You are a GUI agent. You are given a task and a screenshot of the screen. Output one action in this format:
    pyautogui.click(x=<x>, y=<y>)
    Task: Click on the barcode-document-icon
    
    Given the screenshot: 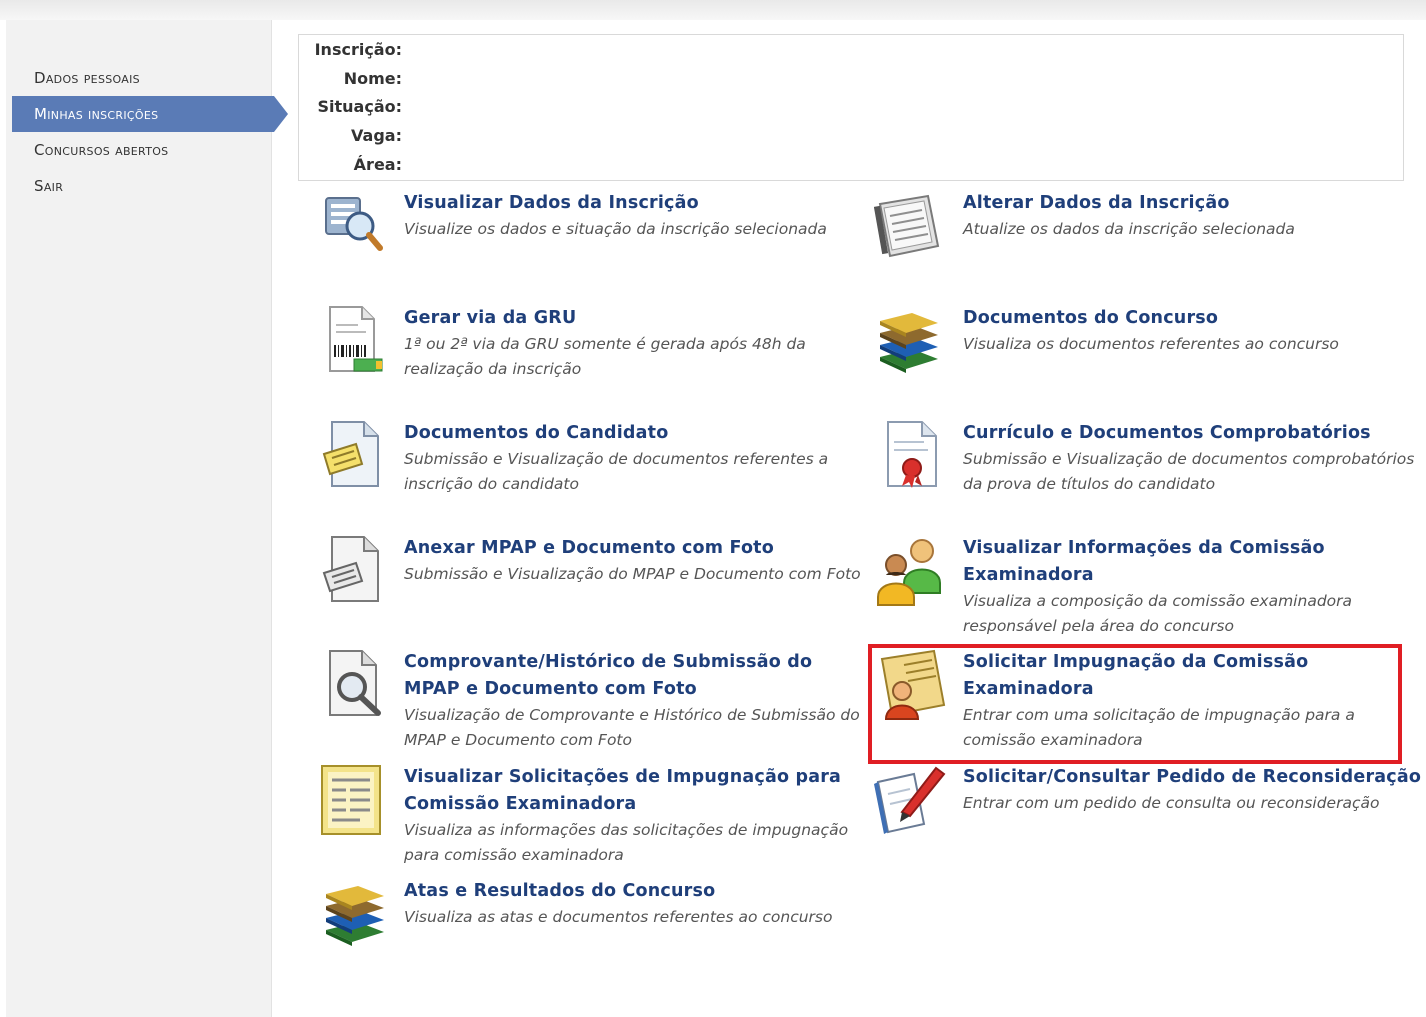 What is the action you would take?
    pyautogui.click(x=352, y=338)
    